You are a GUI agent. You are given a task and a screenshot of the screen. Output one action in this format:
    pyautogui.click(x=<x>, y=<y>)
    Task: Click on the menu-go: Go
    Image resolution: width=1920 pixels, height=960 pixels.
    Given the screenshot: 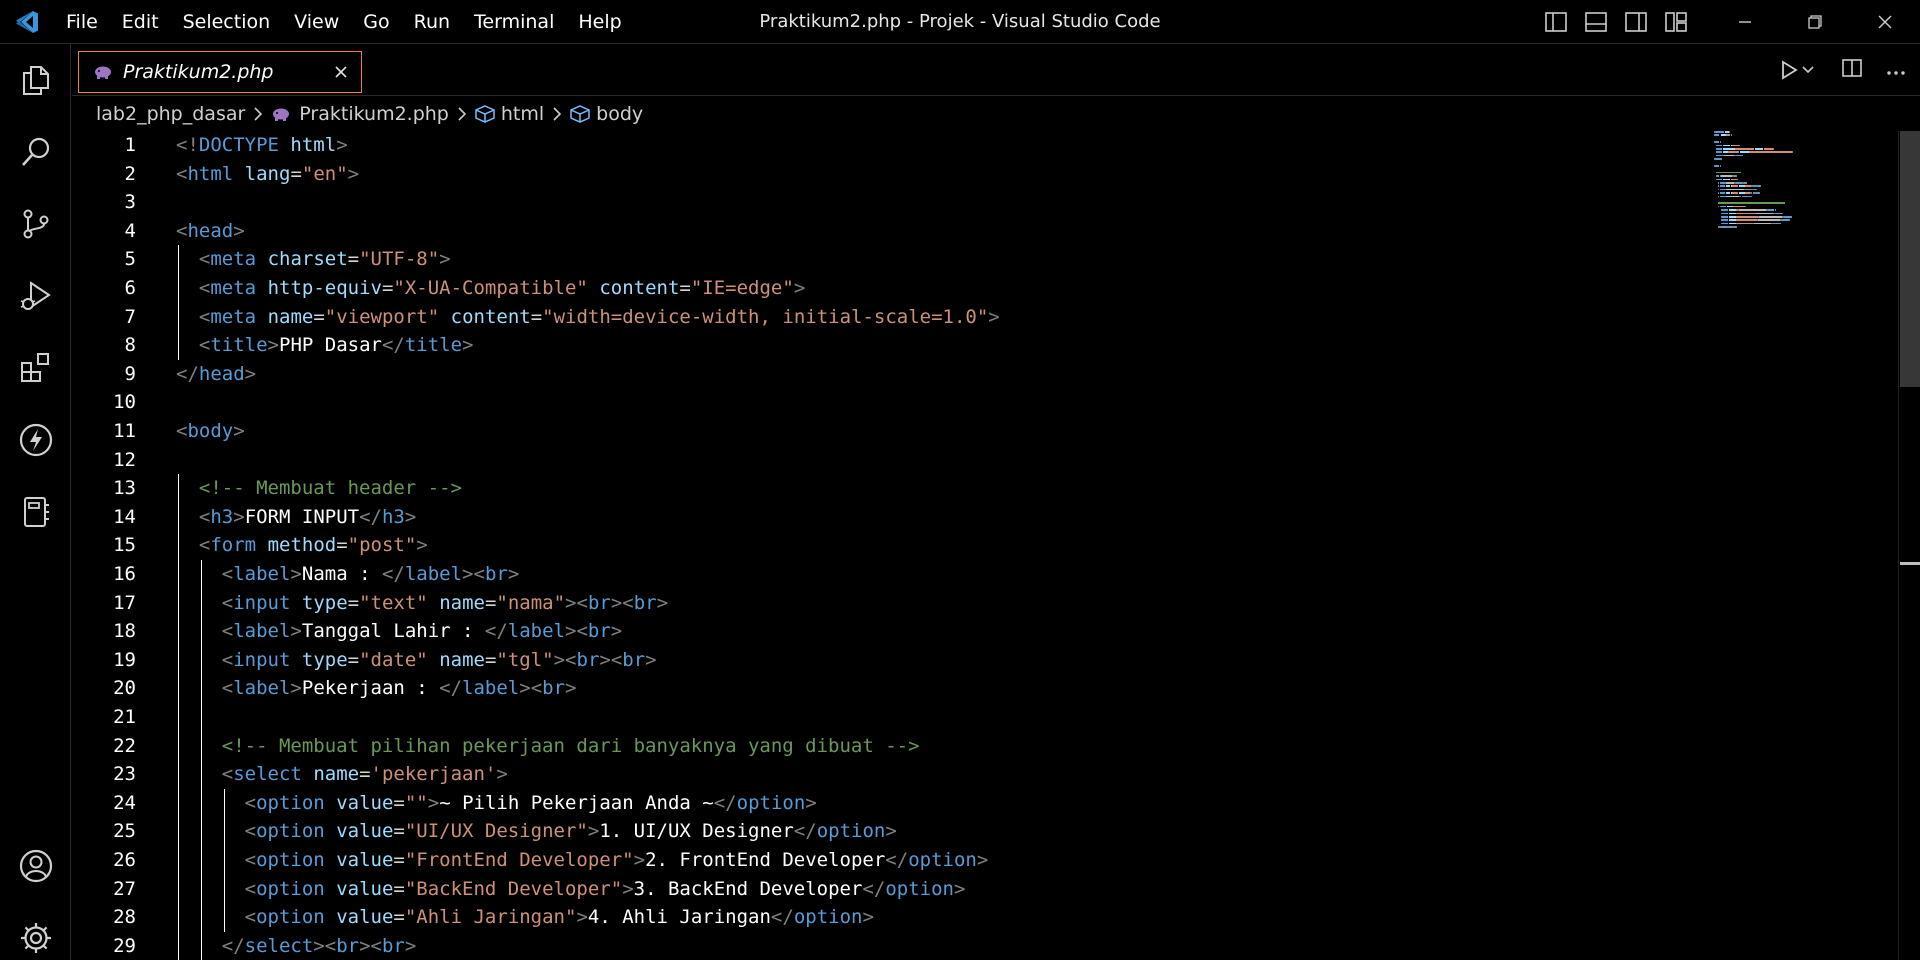 What is the action you would take?
    pyautogui.click(x=376, y=22)
    